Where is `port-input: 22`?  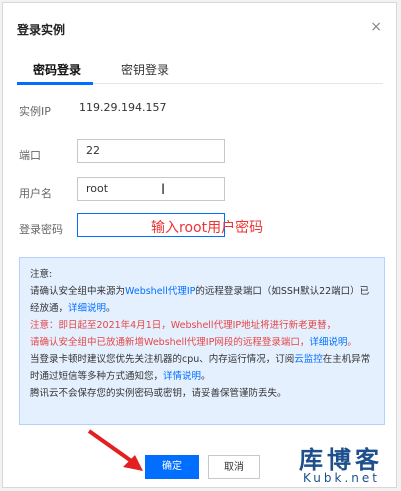 port-input: 22 is located at coordinates (151, 151).